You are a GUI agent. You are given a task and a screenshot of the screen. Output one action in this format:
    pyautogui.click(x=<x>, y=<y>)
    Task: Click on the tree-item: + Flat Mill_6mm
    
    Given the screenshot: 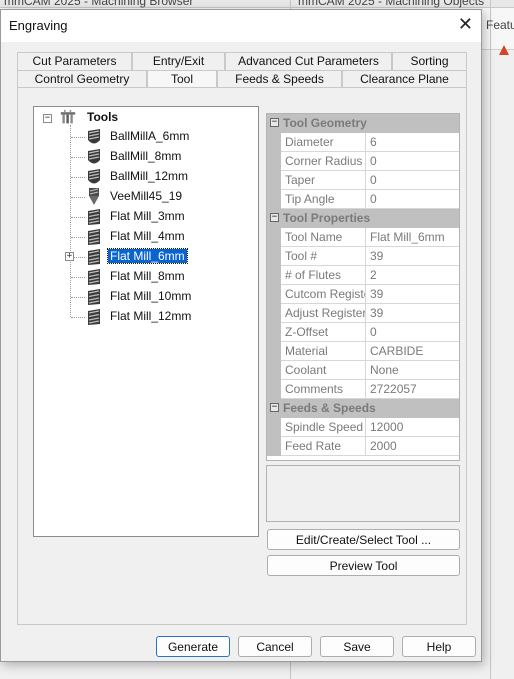 What is the action you would take?
    pyautogui.click(x=146, y=257)
    